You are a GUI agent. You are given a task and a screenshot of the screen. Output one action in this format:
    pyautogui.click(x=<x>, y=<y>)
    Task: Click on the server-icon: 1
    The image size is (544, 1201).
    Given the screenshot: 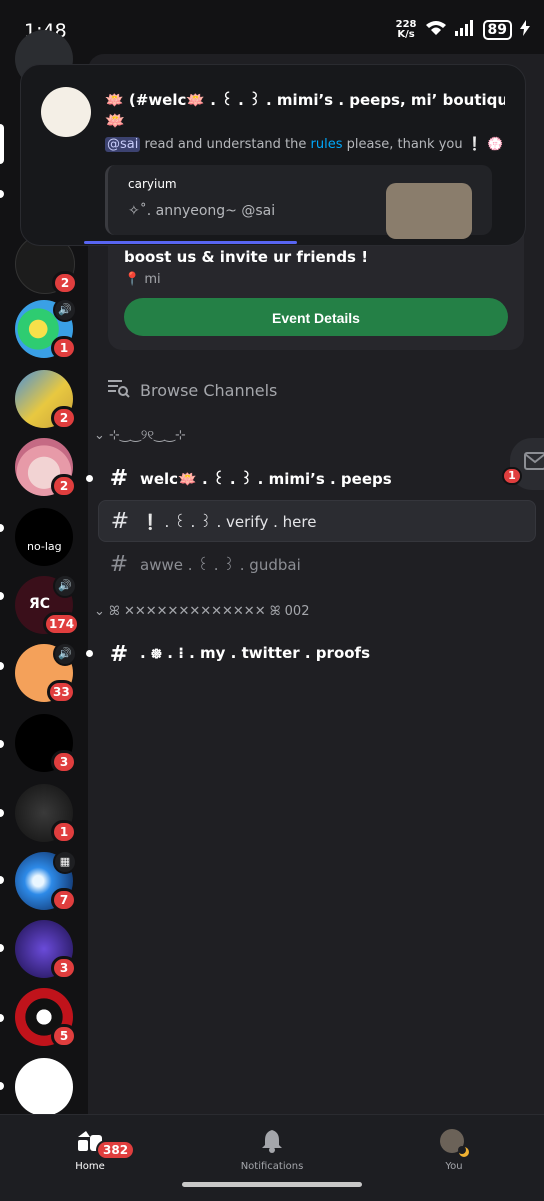 What is the action you would take?
    pyautogui.click(x=46, y=814)
    